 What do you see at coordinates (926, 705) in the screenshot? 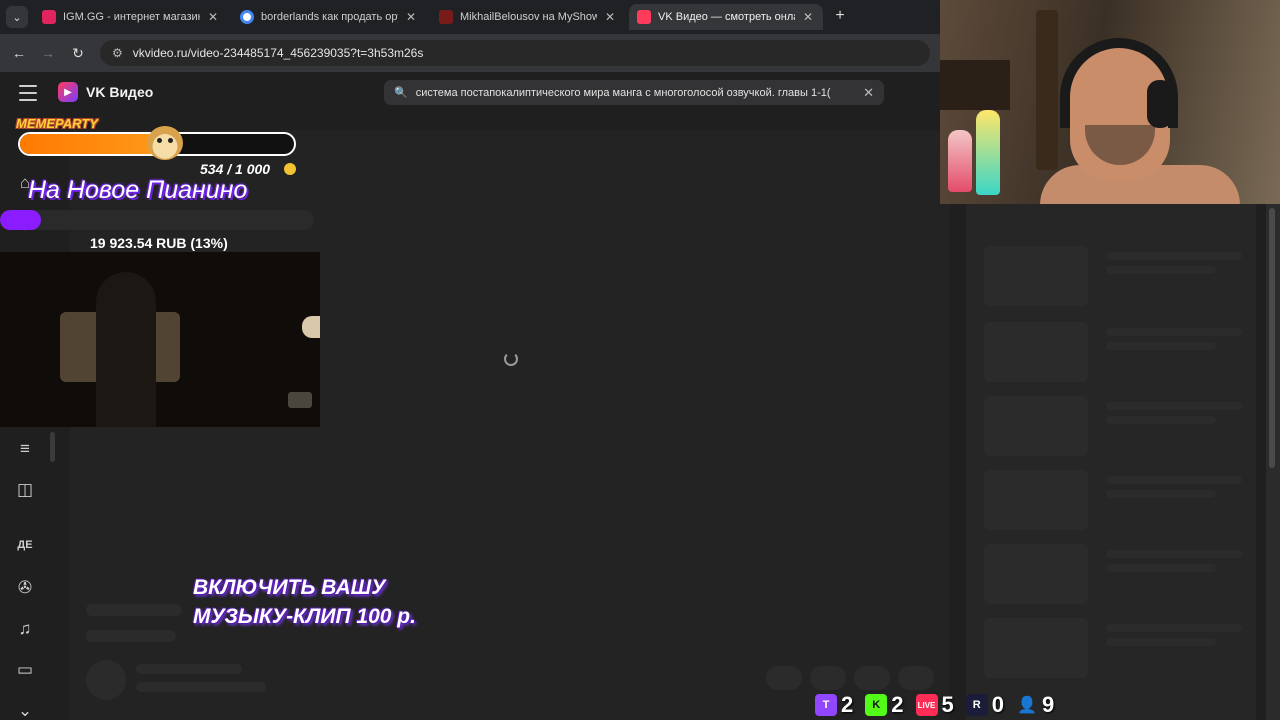
I see `vk-live-icon: LIVE` at bounding box center [926, 705].